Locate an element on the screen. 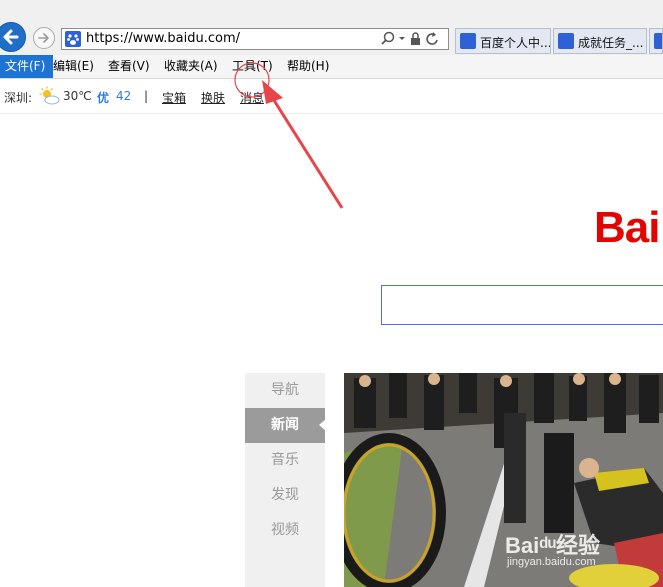  watermark-url: jingyan.baidu.com is located at coordinates (551, 562).